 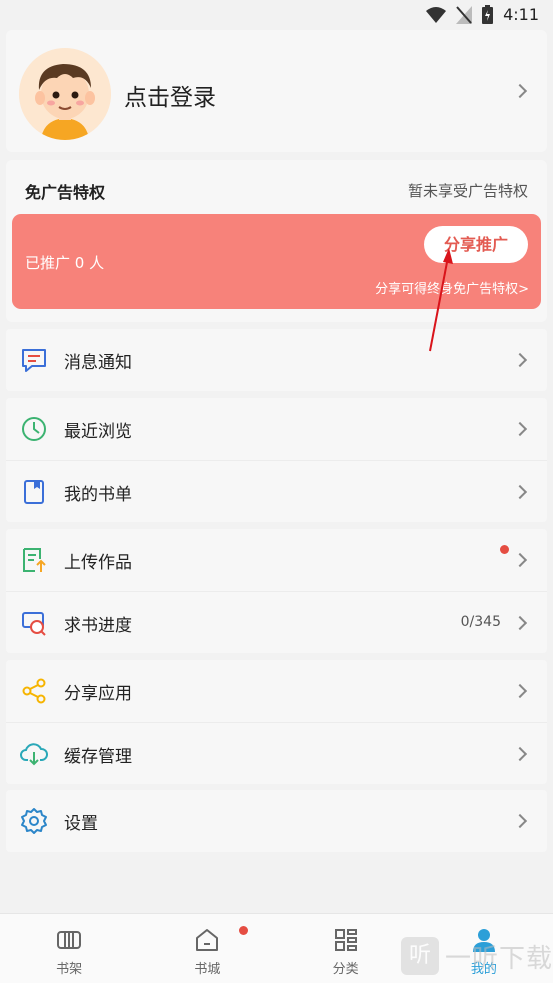 I want to click on menu-label: 设置, so click(x=81, y=824).